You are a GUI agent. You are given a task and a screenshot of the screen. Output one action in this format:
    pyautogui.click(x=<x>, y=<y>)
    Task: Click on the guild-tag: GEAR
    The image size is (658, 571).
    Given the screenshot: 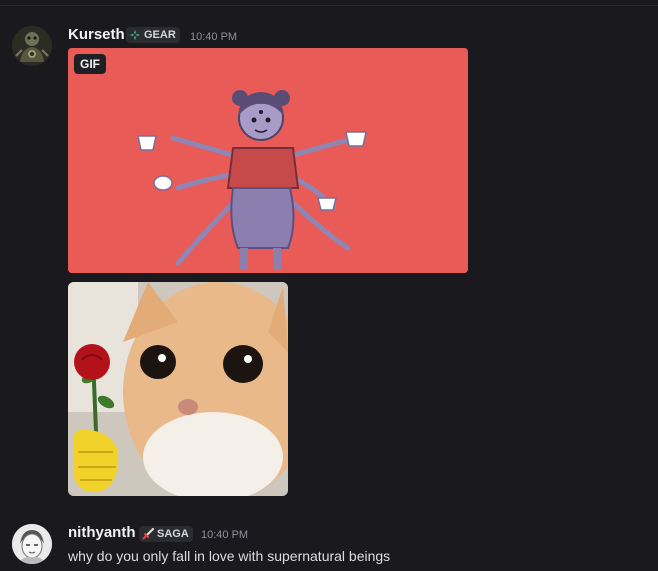 What is the action you would take?
    pyautogui.click(x=153, y=35)
    